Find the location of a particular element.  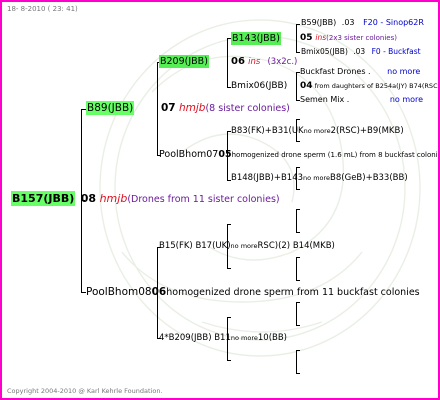

q2-note: (3x2c.) is located at coordinates (282, 62).